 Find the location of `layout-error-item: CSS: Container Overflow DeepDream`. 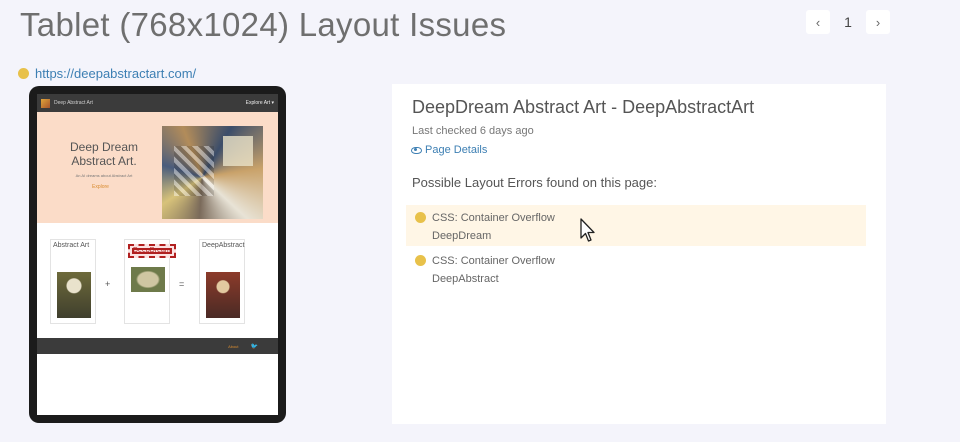

layout-error-item: CSS: Container Overflow DeepDream is located at coordinates (636, 225).